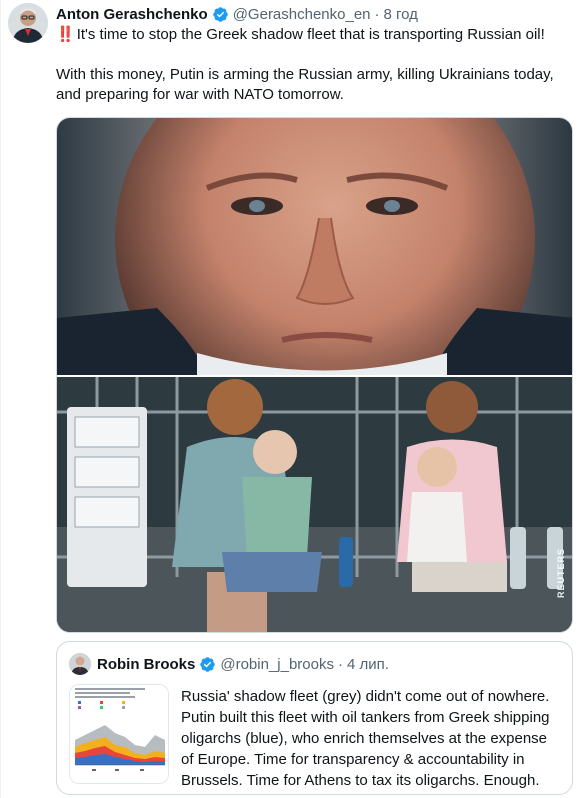  Describe the element at coordinates (119, 734) in the screenshot. I see `quoted-media-chart-thumbnail` at that location.